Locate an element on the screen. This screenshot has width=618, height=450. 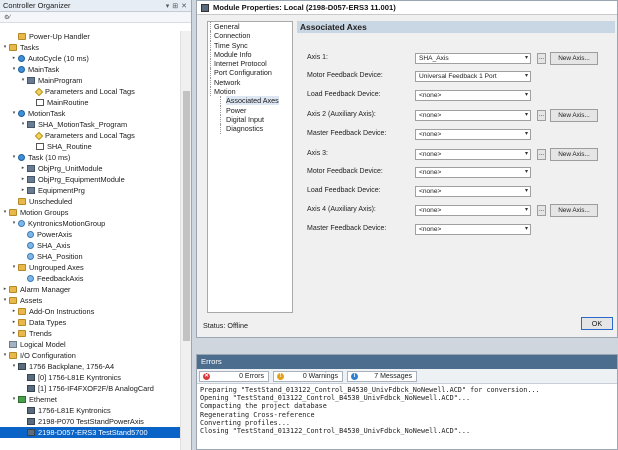
tree-item: ▾ Ungrouped Axes is located at coordinates (90, 267).